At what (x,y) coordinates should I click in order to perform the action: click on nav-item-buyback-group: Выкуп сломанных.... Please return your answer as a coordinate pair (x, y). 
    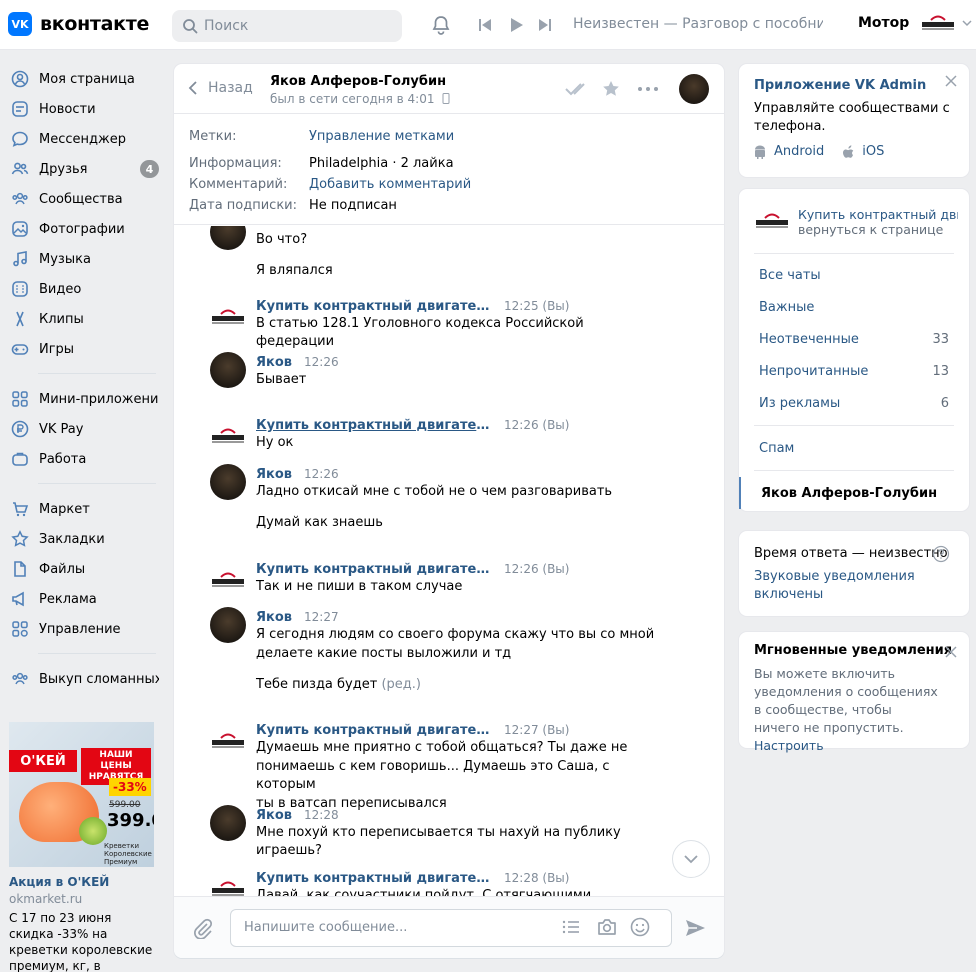
    Looking at the image, I should click on (82, 679).